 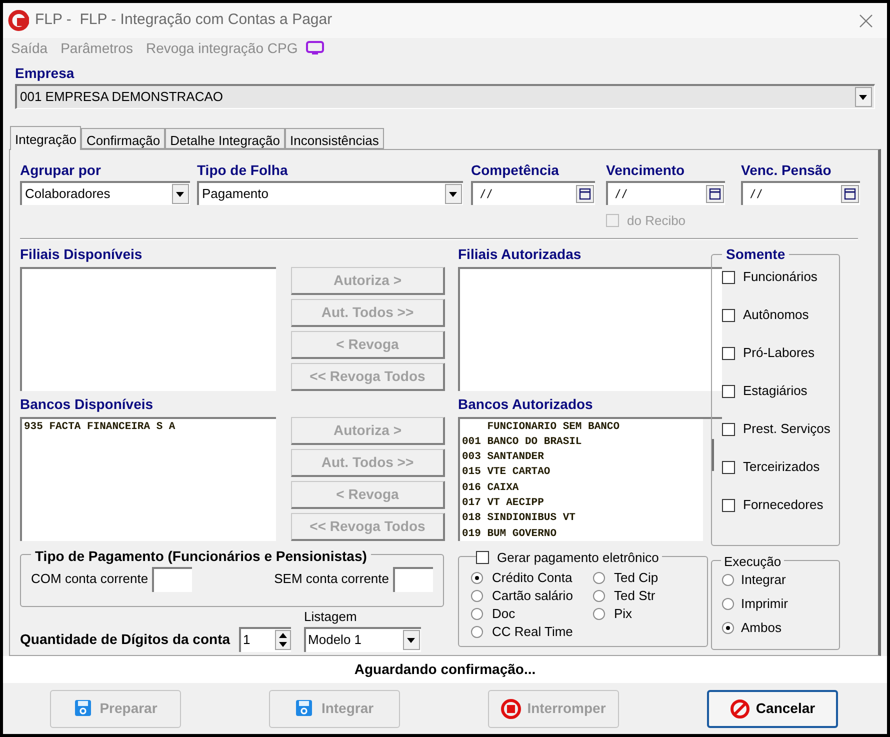 What do you see at coordinates (772, 709) in the screenshot?
I see `action-button: Cancelar` at bounding box center [772, 709].